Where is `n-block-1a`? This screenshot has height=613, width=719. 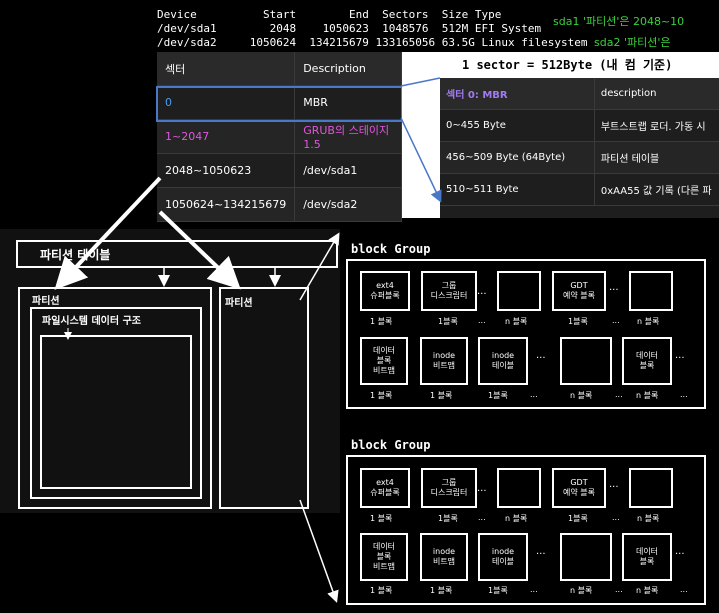 n-block-1a is located at coordinates (519, 291).